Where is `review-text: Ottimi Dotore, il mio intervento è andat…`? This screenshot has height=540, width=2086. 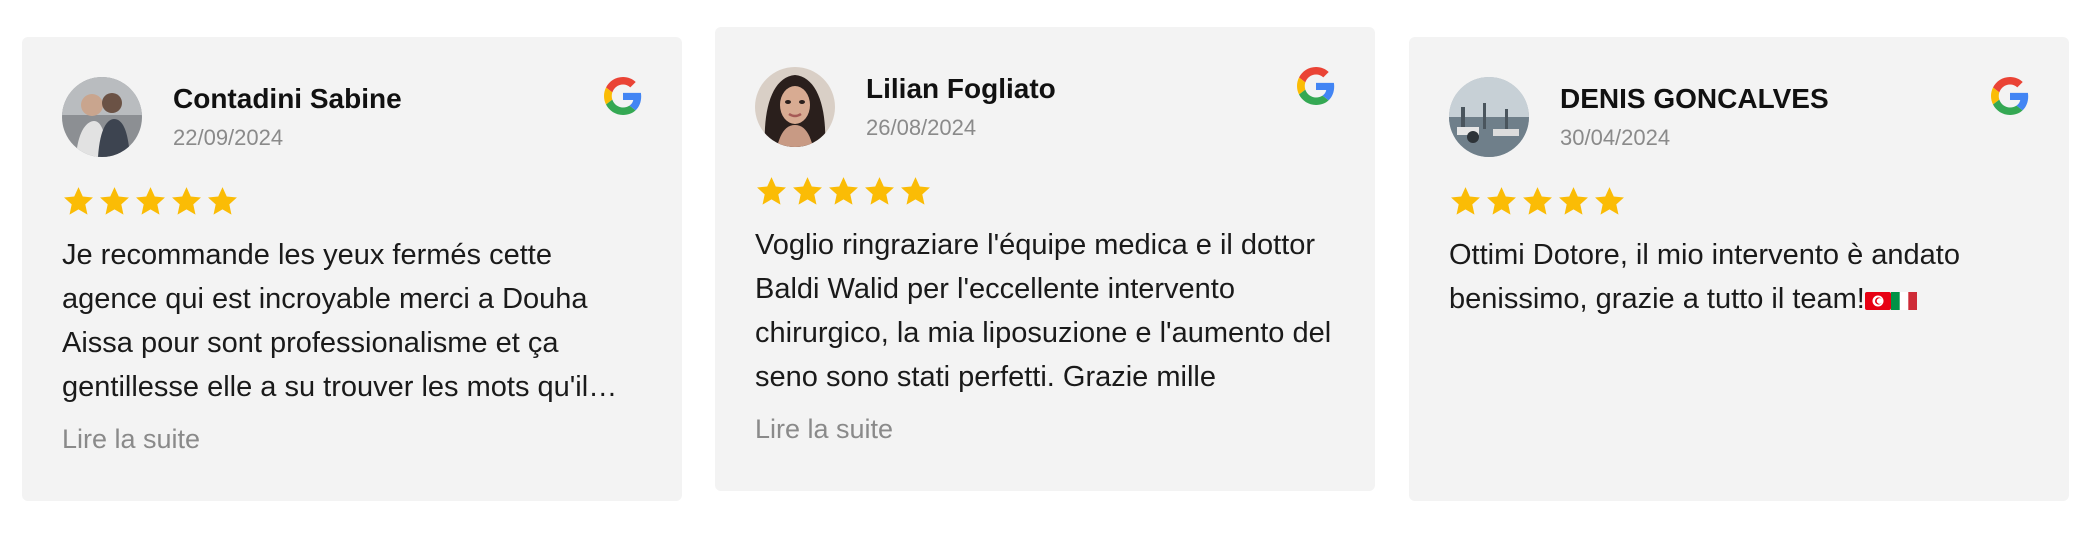 review-text: Ottimi Dotore, il mio intervento è andat… is located at coordinates (1744, 277).